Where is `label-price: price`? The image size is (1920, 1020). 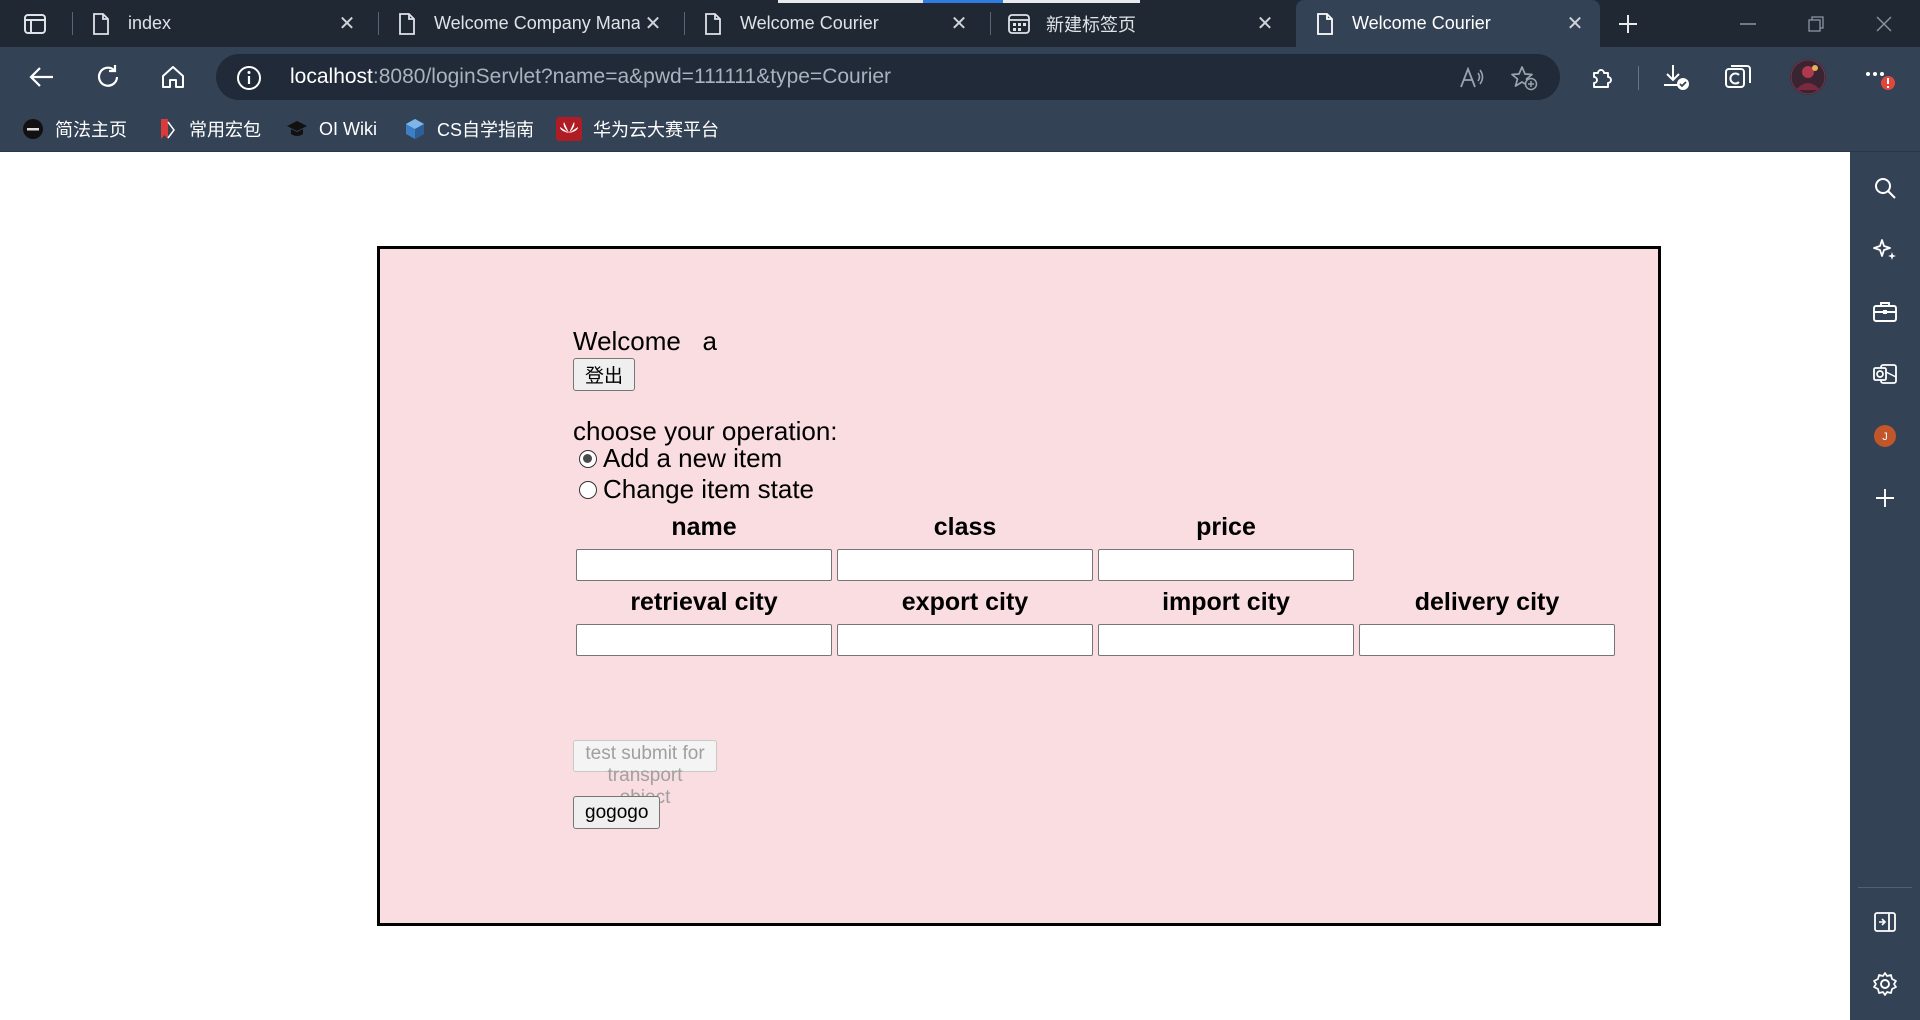
label-price: price is located at coordinates (1226, 527).